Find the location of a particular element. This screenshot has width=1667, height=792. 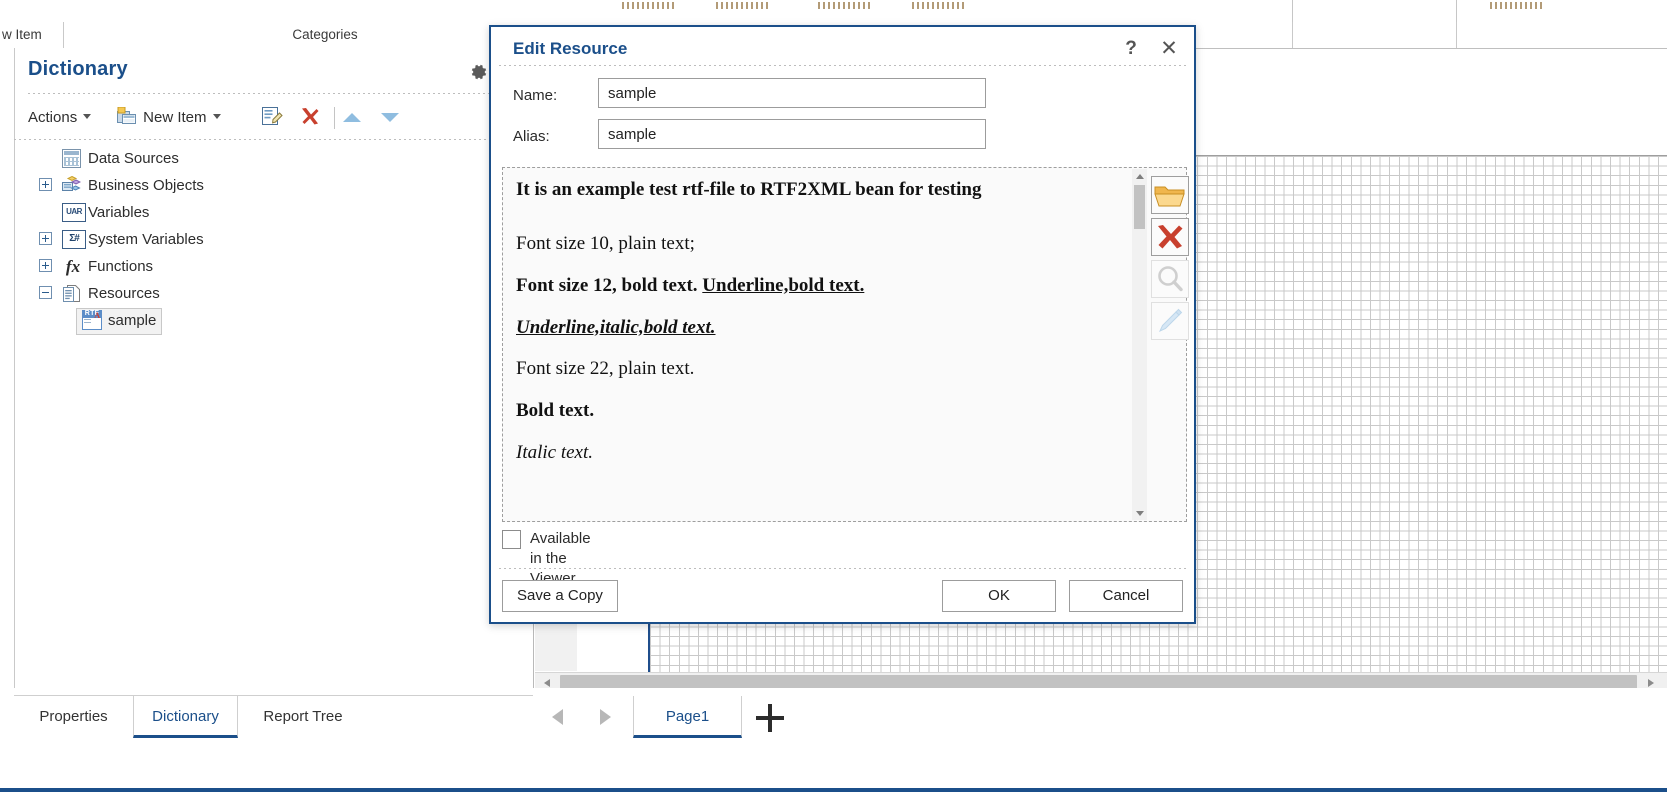

delete-item-icon is located at coordinates (312, 118).